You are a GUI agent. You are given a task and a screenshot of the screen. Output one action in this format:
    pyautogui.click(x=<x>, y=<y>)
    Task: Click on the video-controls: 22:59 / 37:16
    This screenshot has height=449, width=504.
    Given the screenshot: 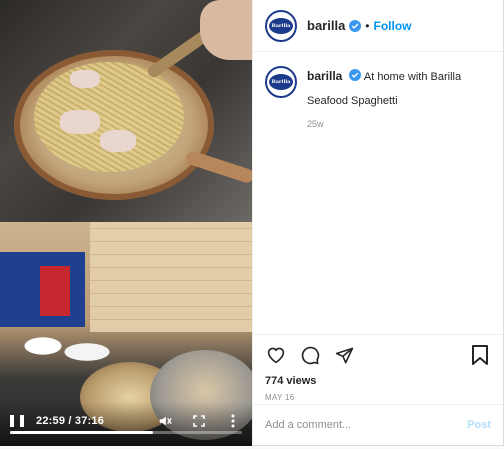 What is the action you would take?
    pyautogui.click(x=126, y=424)
    